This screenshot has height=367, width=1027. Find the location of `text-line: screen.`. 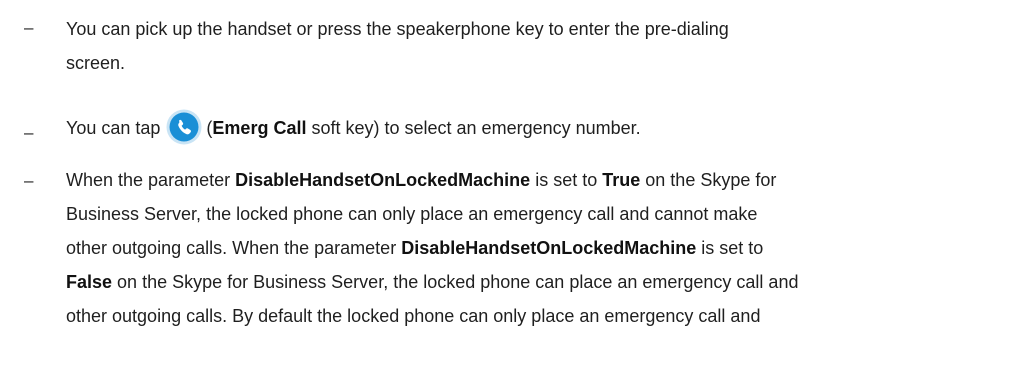

text-line: screen. is located at coordinates (96, 63).